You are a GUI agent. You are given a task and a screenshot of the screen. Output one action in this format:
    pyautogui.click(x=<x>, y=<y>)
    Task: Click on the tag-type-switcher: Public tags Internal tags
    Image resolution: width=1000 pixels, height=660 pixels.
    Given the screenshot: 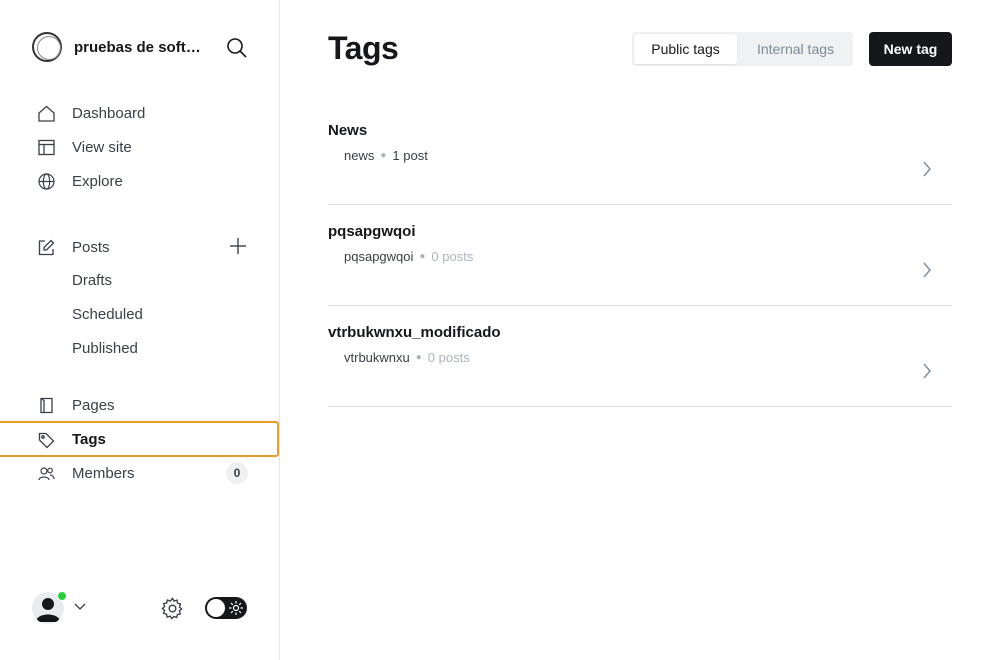 What is the action you would take?
    pyautogui.click(x=742, y=49)
    